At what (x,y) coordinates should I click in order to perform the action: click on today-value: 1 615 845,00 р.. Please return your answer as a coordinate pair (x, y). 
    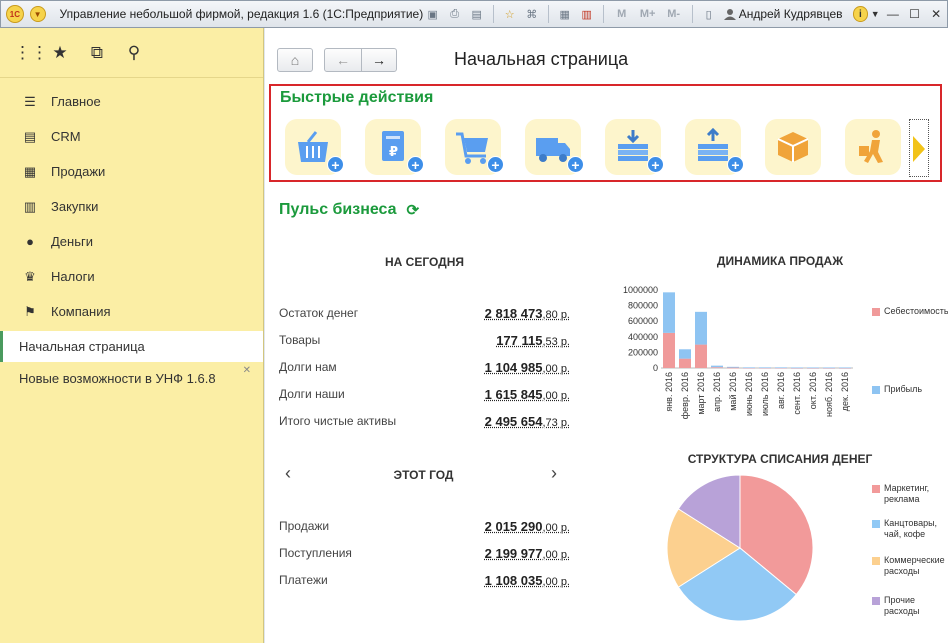
    Looking at the image, I should click on (527, 394).